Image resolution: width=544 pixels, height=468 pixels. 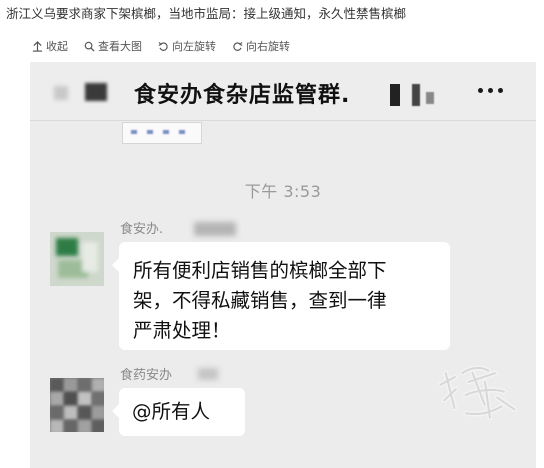 I want to click on message-line: 架，不得私藏销售，查到一律, so click(x=260, y=300).